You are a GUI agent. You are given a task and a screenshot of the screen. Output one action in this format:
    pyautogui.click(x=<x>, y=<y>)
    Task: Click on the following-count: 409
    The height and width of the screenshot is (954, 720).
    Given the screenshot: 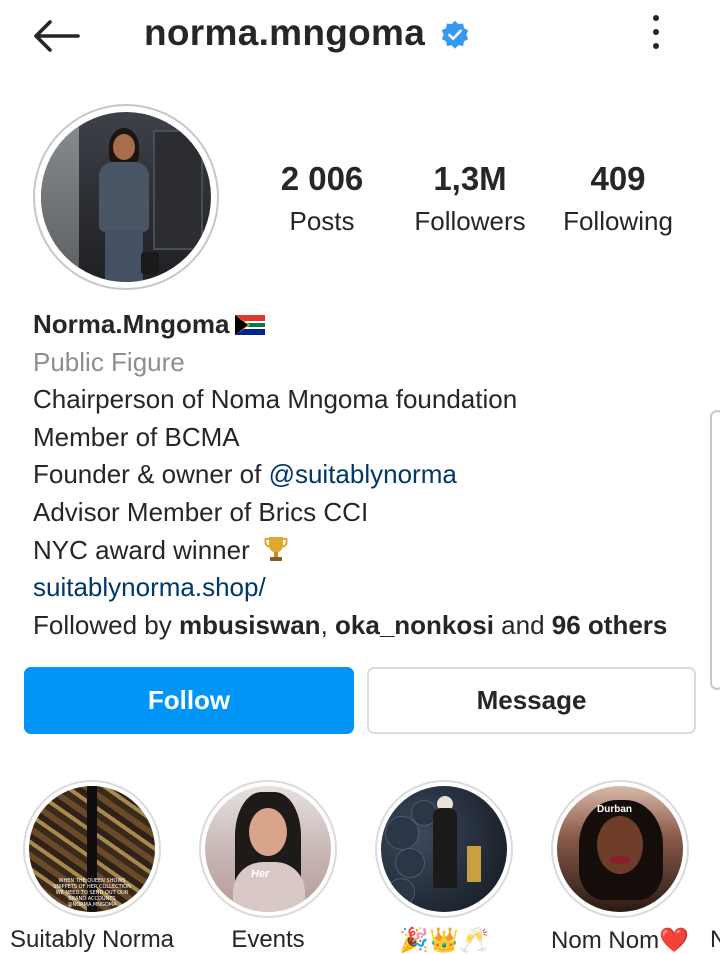 What is the action you would take?
    pyautogui.click(x=618, y=178)
    